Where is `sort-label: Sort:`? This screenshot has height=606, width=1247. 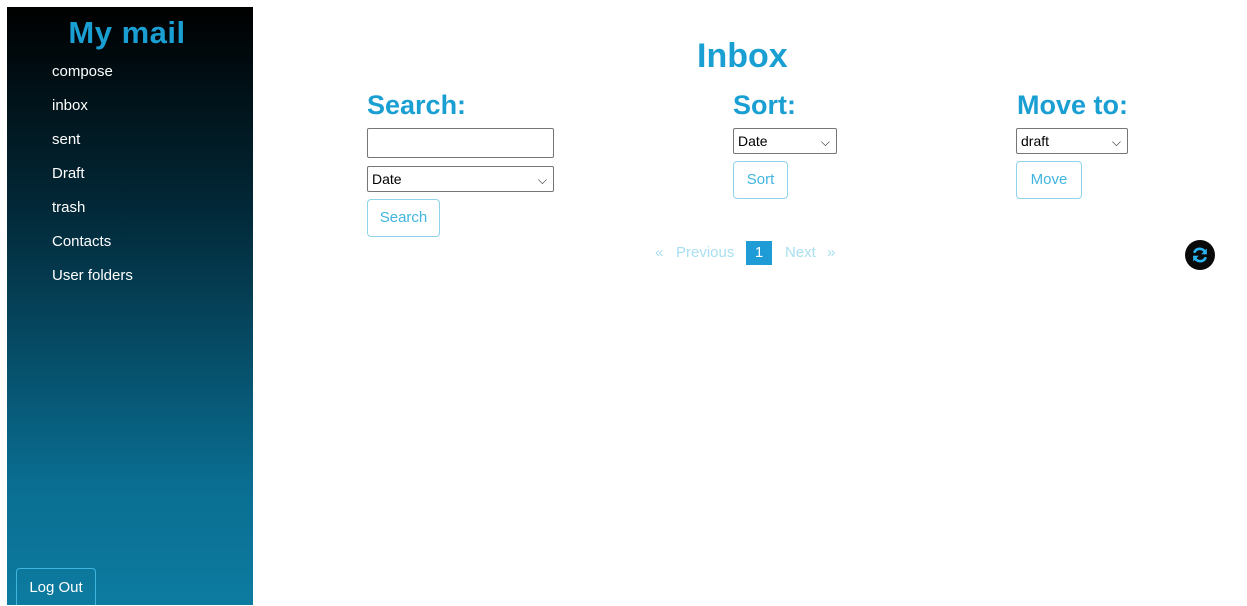
sort-label: Sort: is located at coordinates (764, 105).